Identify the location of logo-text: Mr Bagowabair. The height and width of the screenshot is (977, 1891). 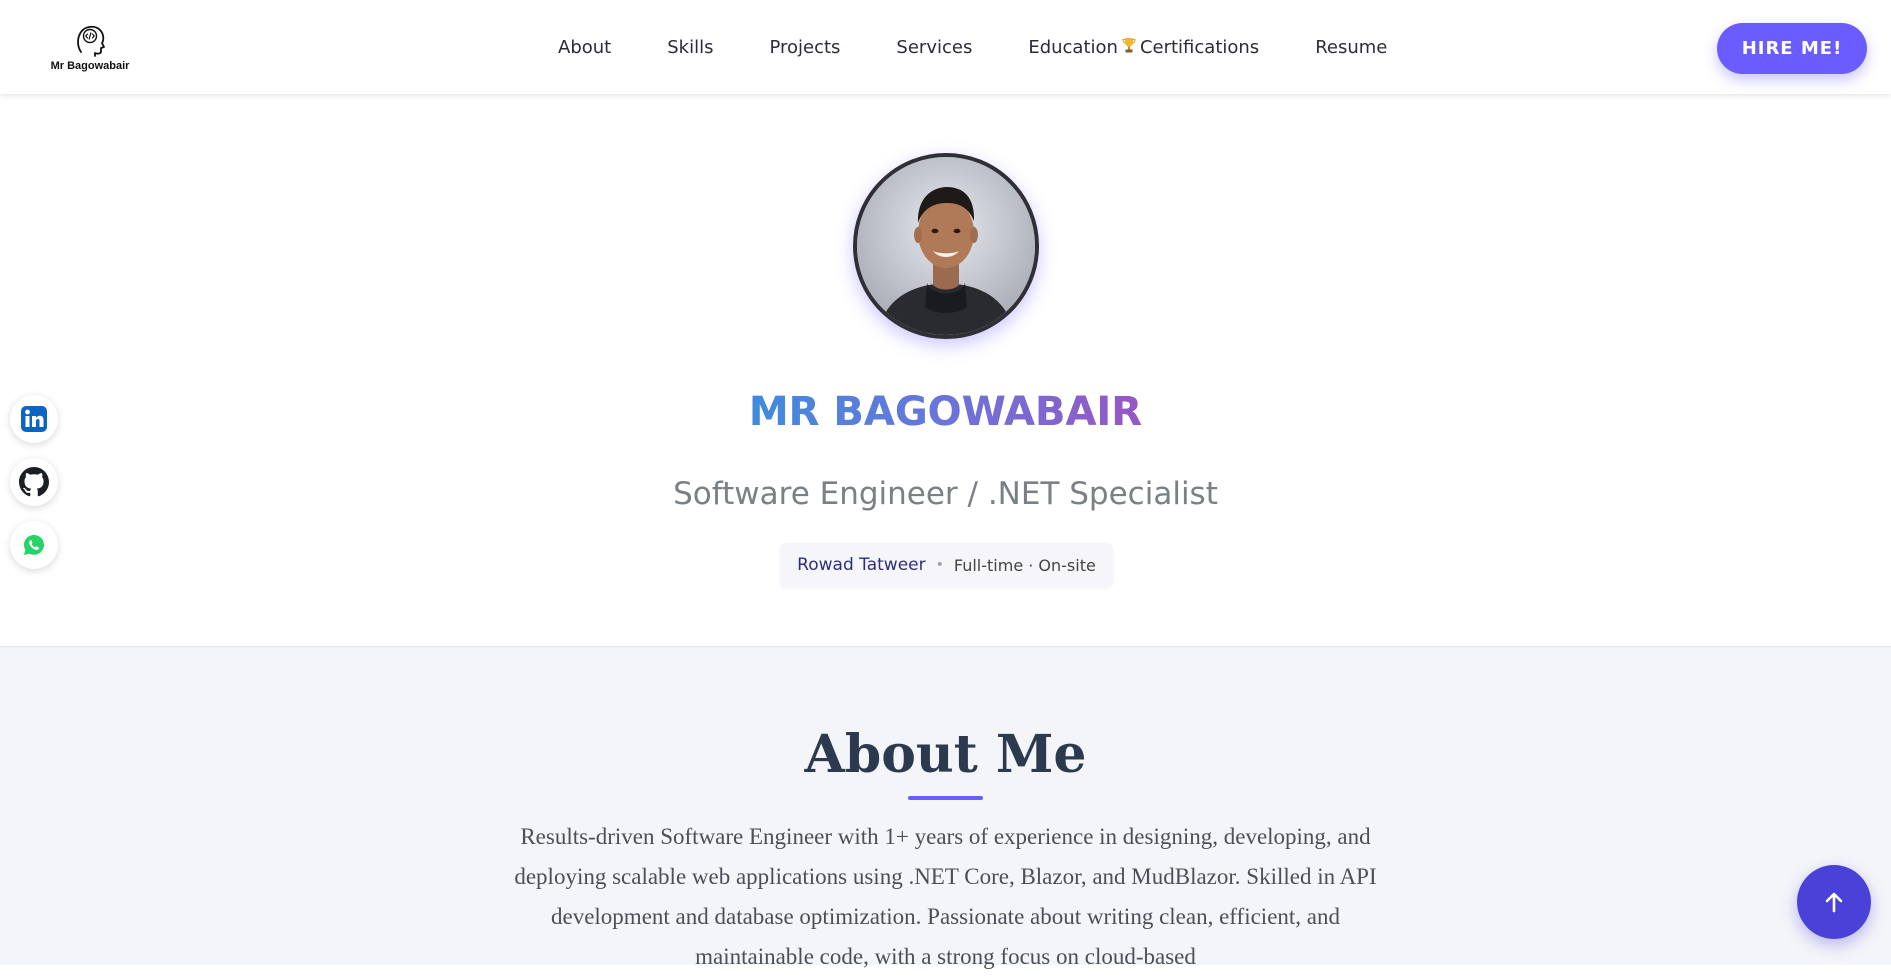
(90, 66).